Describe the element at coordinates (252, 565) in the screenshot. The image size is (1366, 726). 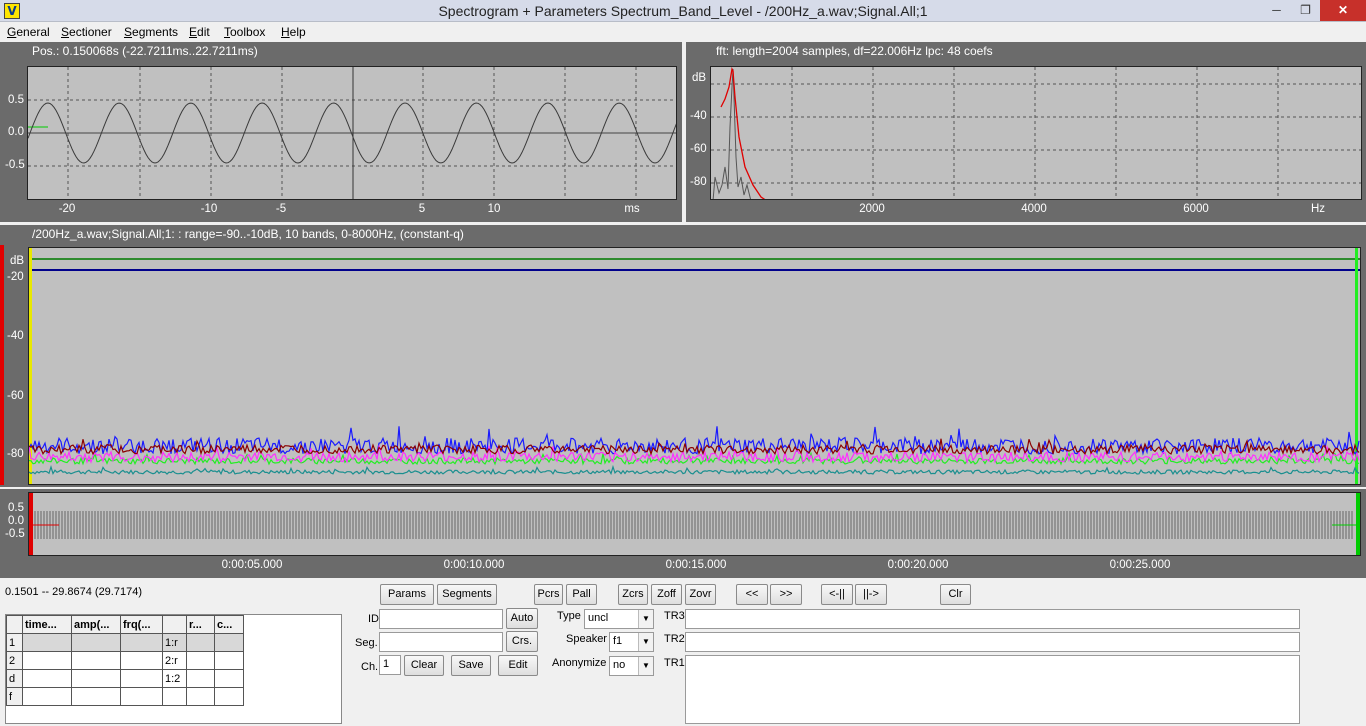
I see `time-tick: 0:00:05.000` at that location.